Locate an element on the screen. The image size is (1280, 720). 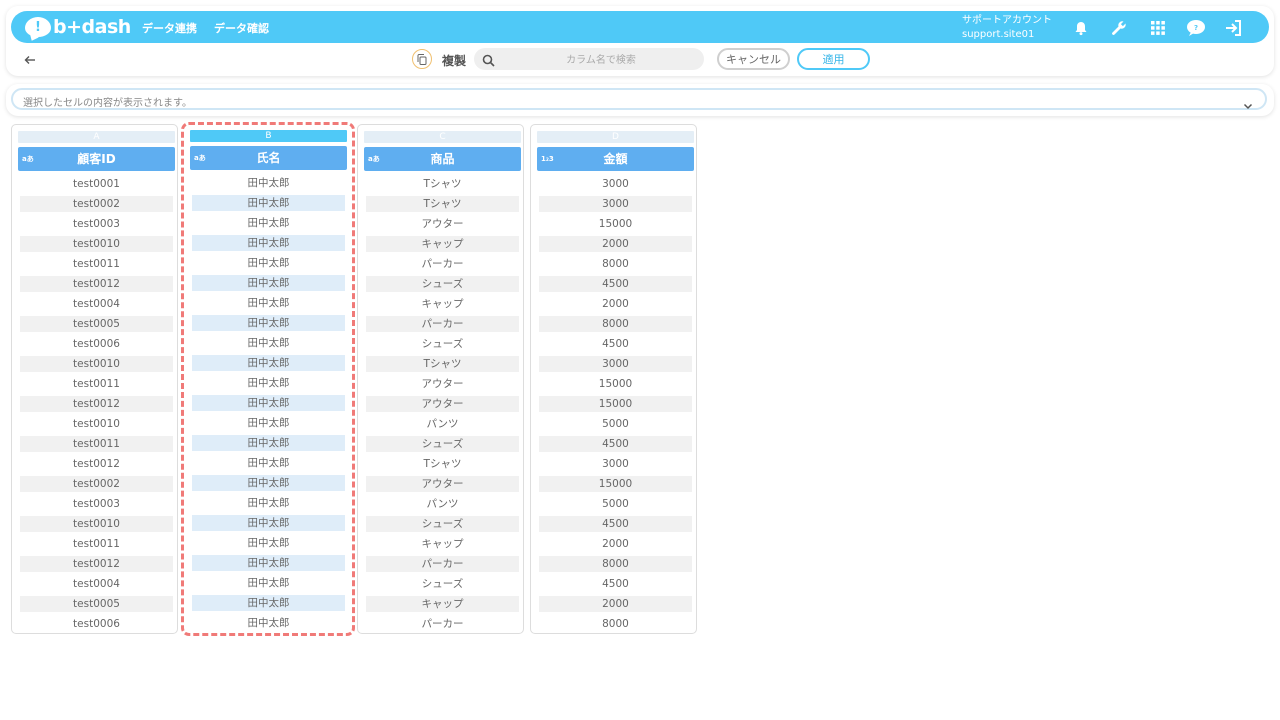
table-cell: test0003 is located at coordinates (96, 504).